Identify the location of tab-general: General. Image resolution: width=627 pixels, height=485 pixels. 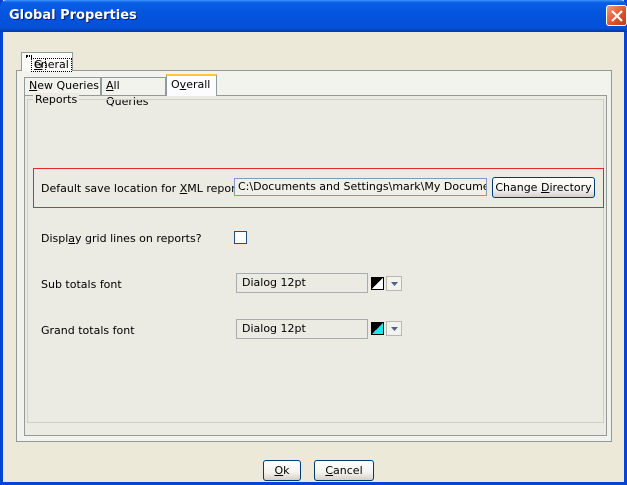
(47, 62).